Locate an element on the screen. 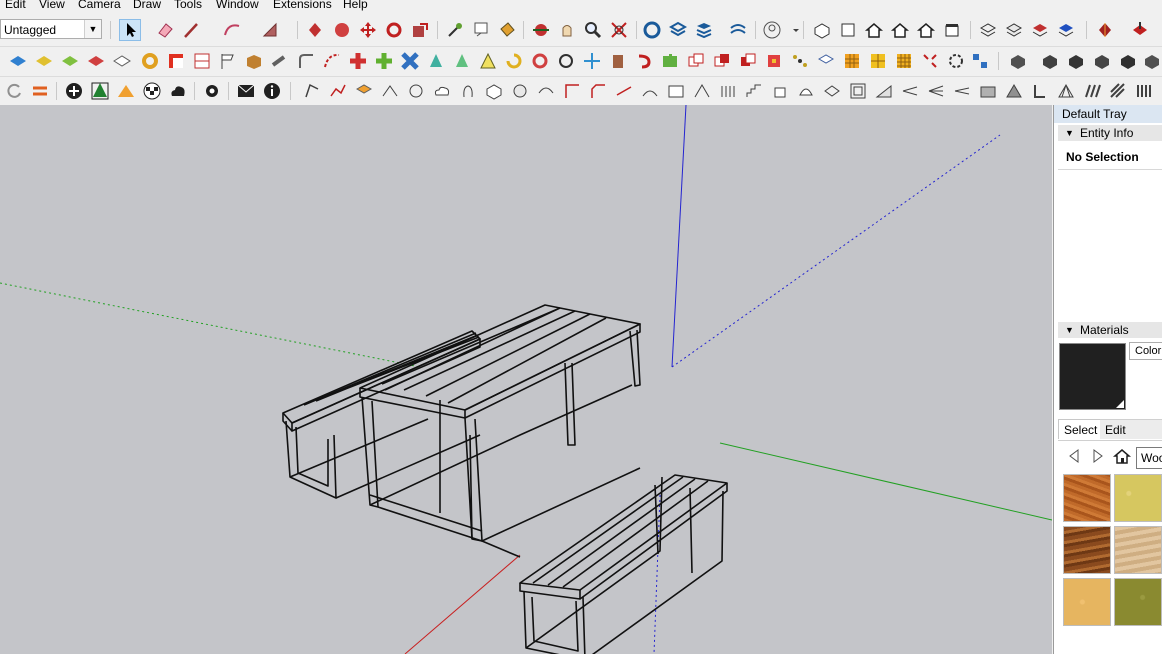  sphere-wire-icon is located at coordinates (416, 91).